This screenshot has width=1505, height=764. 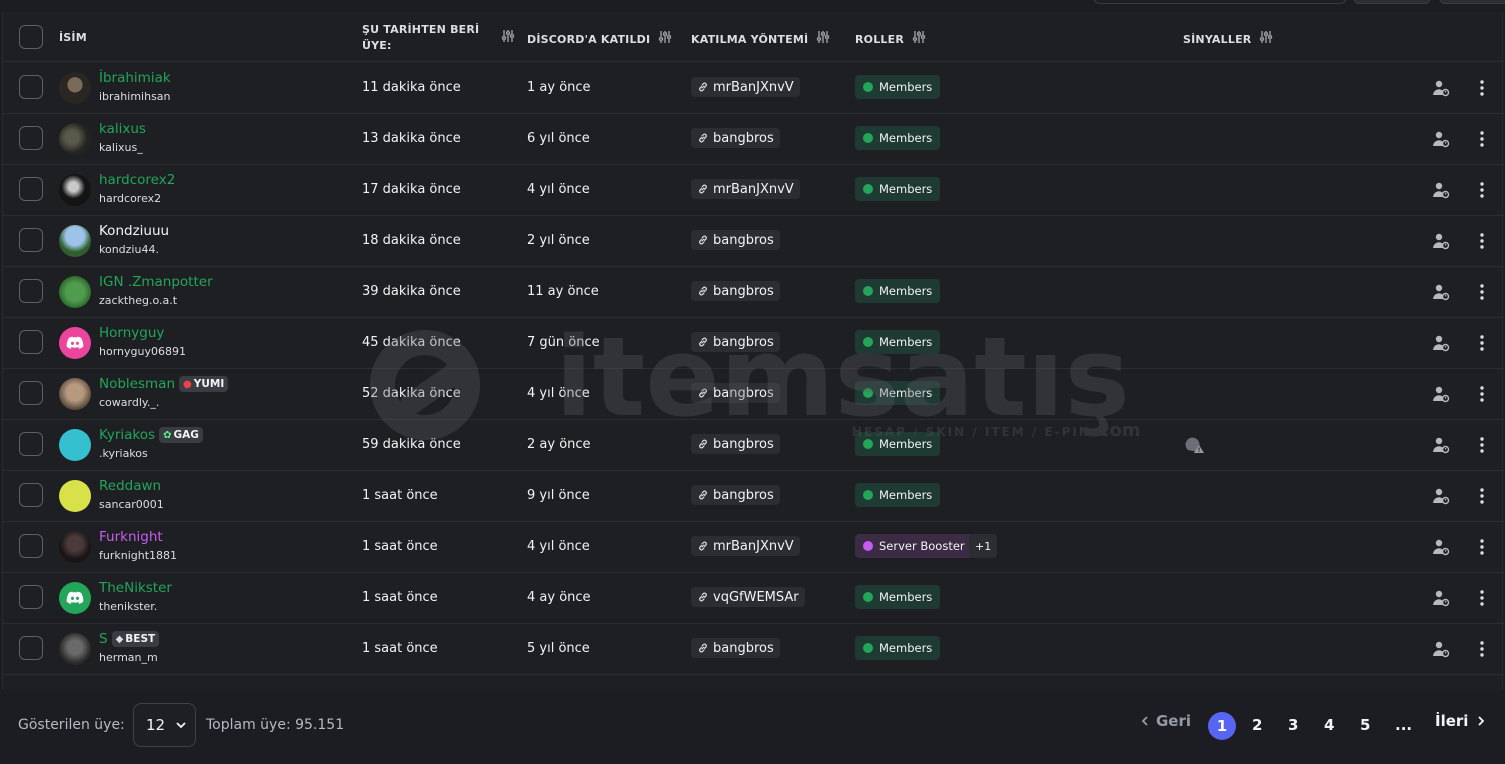 I want to click on header-join-method: KATILMA YÖNTEMİ, so click(x=760, y=39).